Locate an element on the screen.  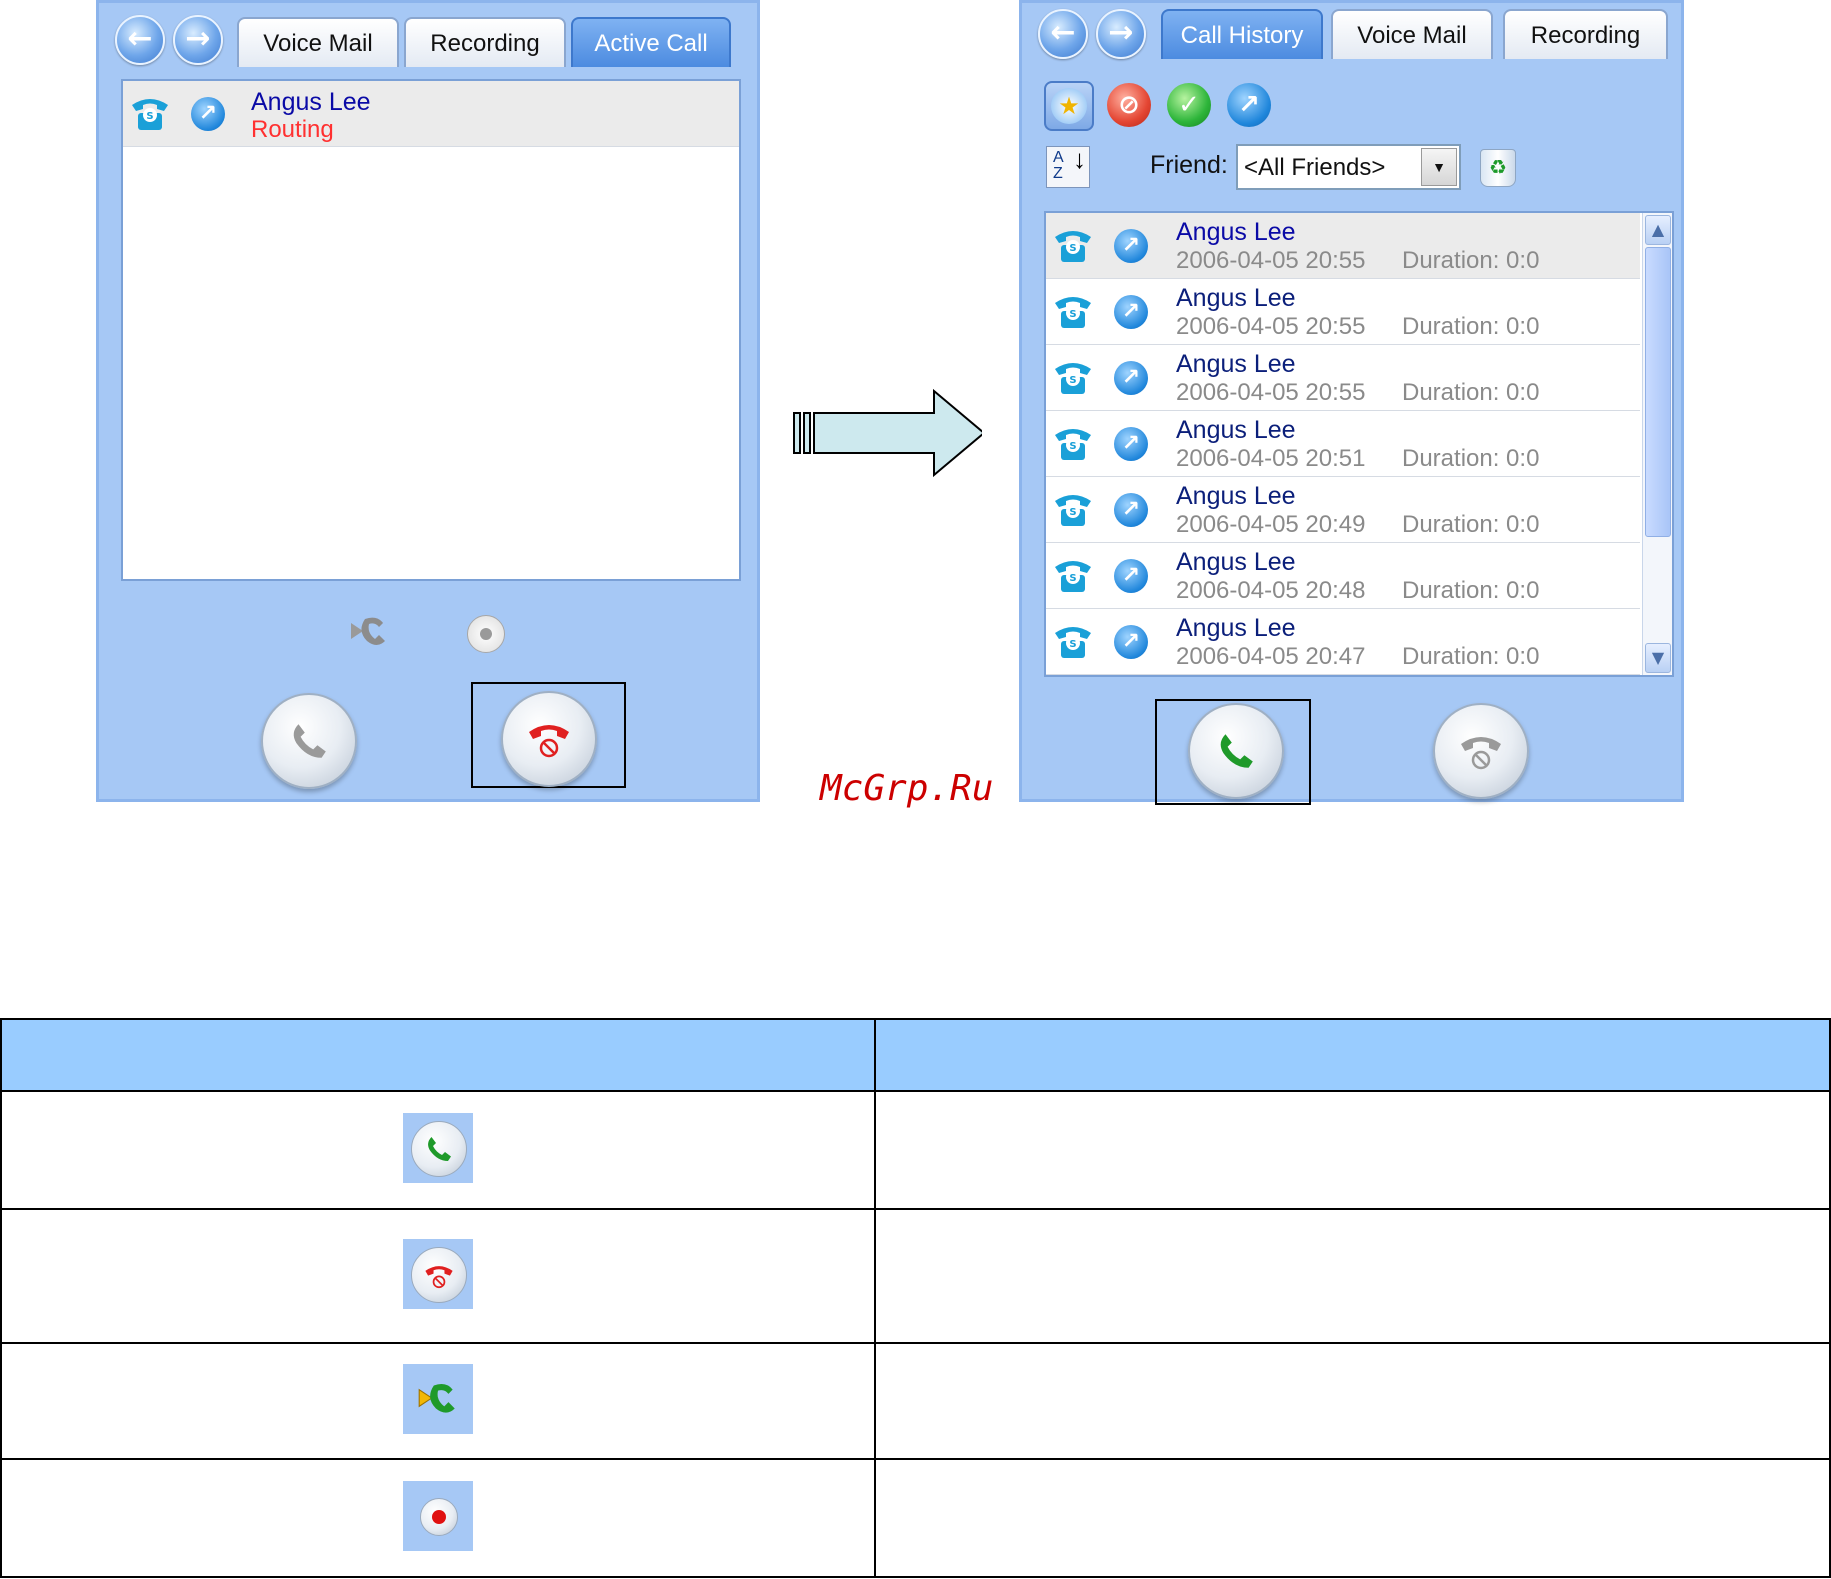
tab-active-call: Active Call is located at coordinates (651, 42).